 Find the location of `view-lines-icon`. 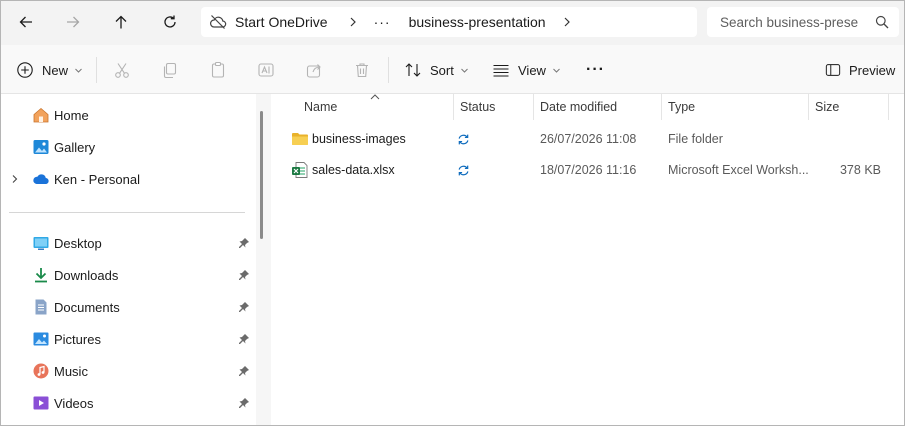

view-lines-icon is located at coordinates (501, 70).